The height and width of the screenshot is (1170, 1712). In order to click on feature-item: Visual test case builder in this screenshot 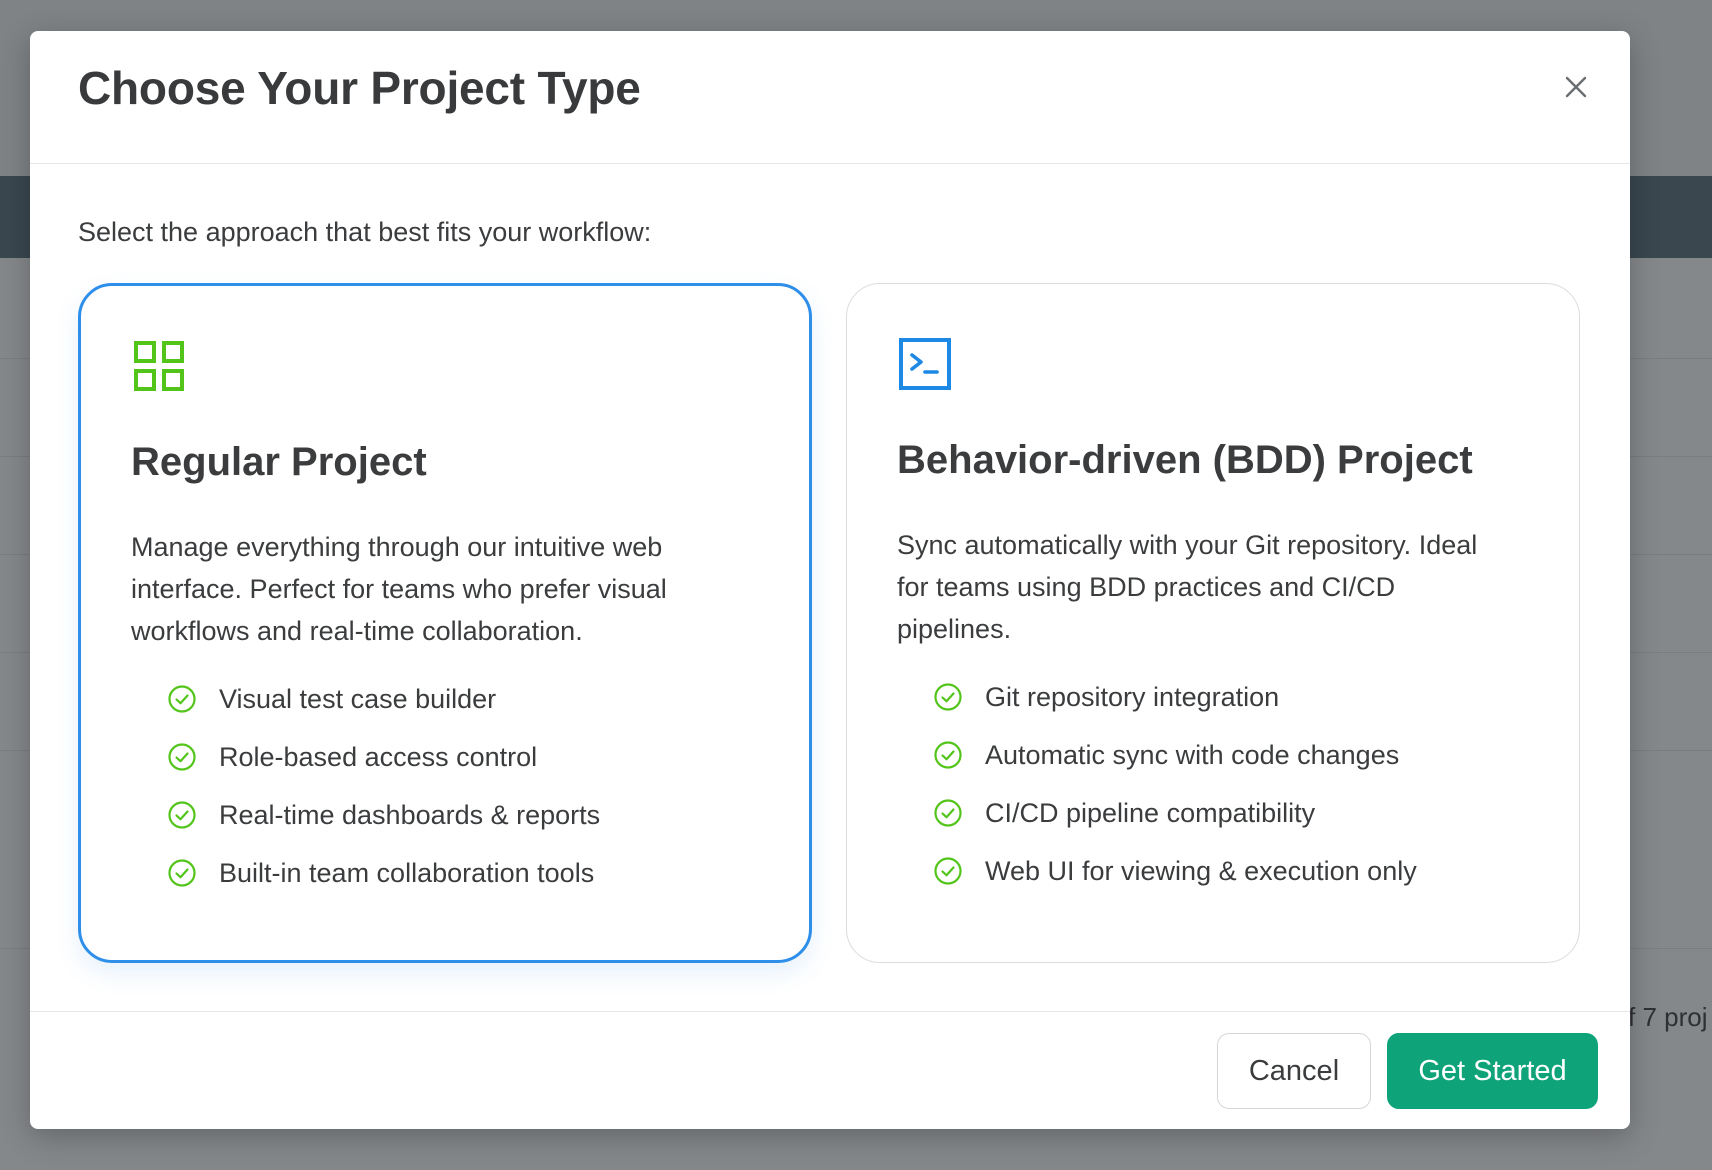, I will do `click(383, 699)`.